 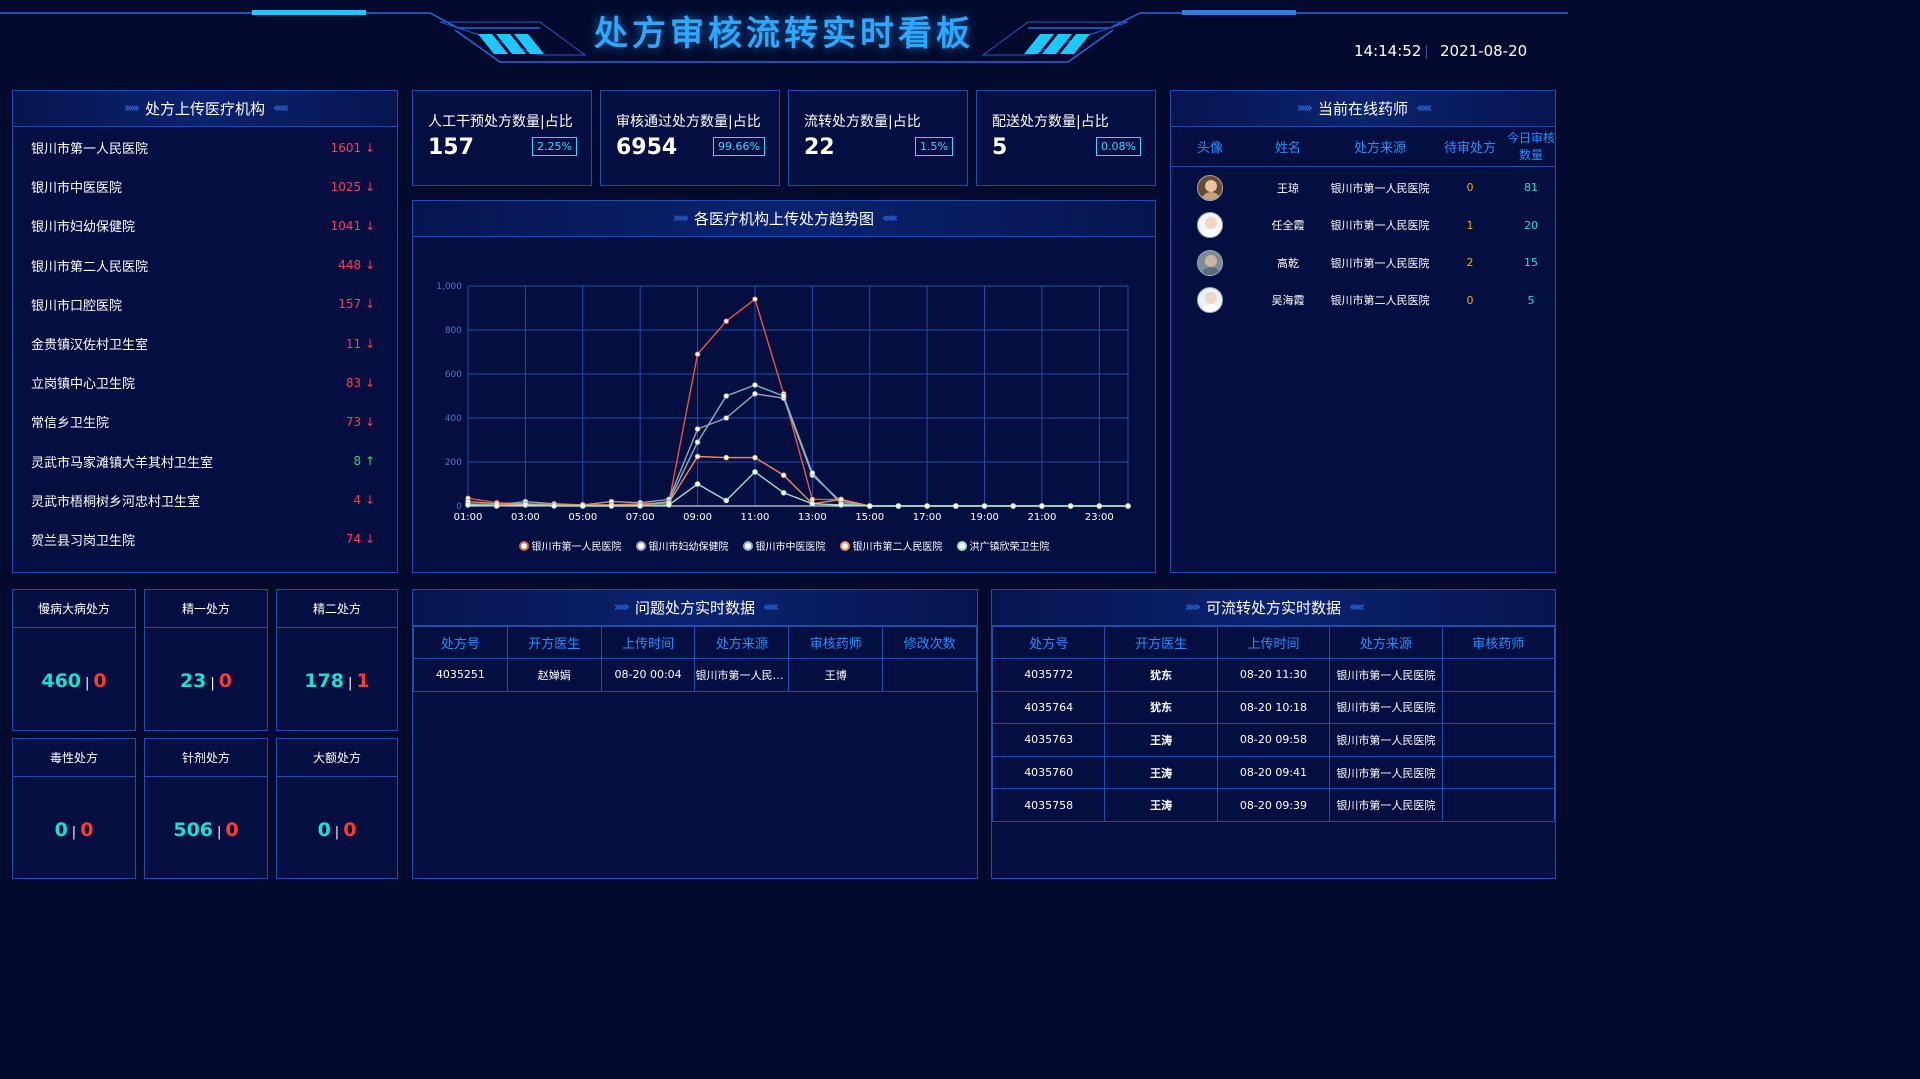 I want to click on table-cell: 4035764, so click(x=1048, y=707).